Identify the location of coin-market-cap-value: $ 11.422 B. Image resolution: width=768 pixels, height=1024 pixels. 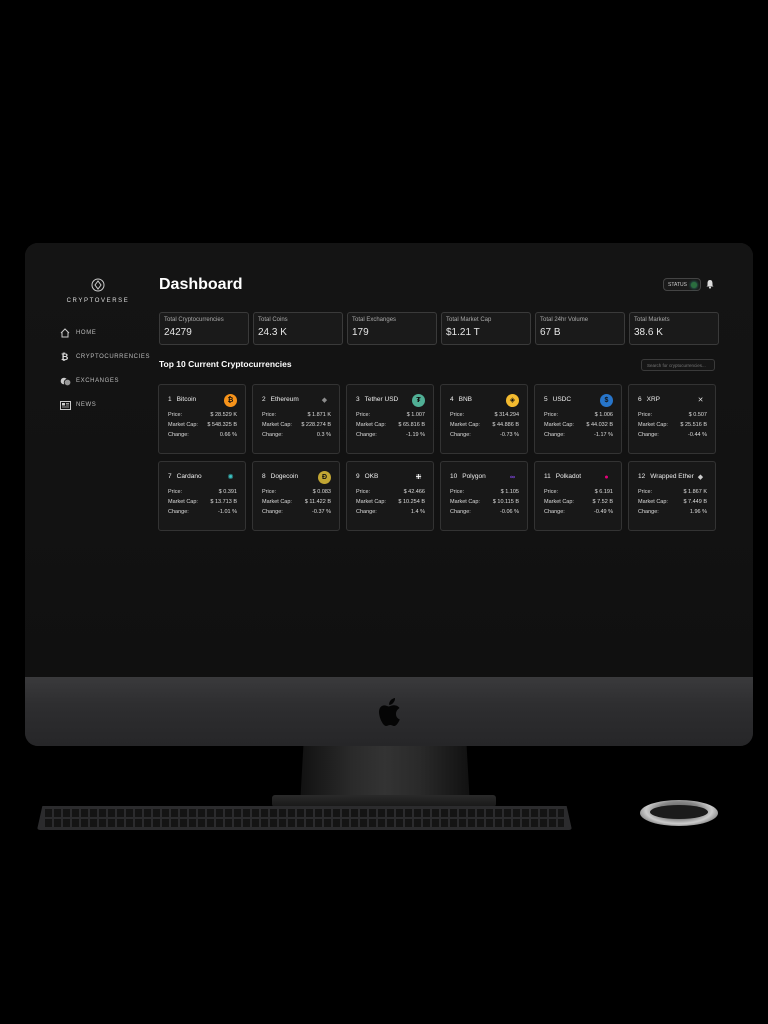
(317, 502).